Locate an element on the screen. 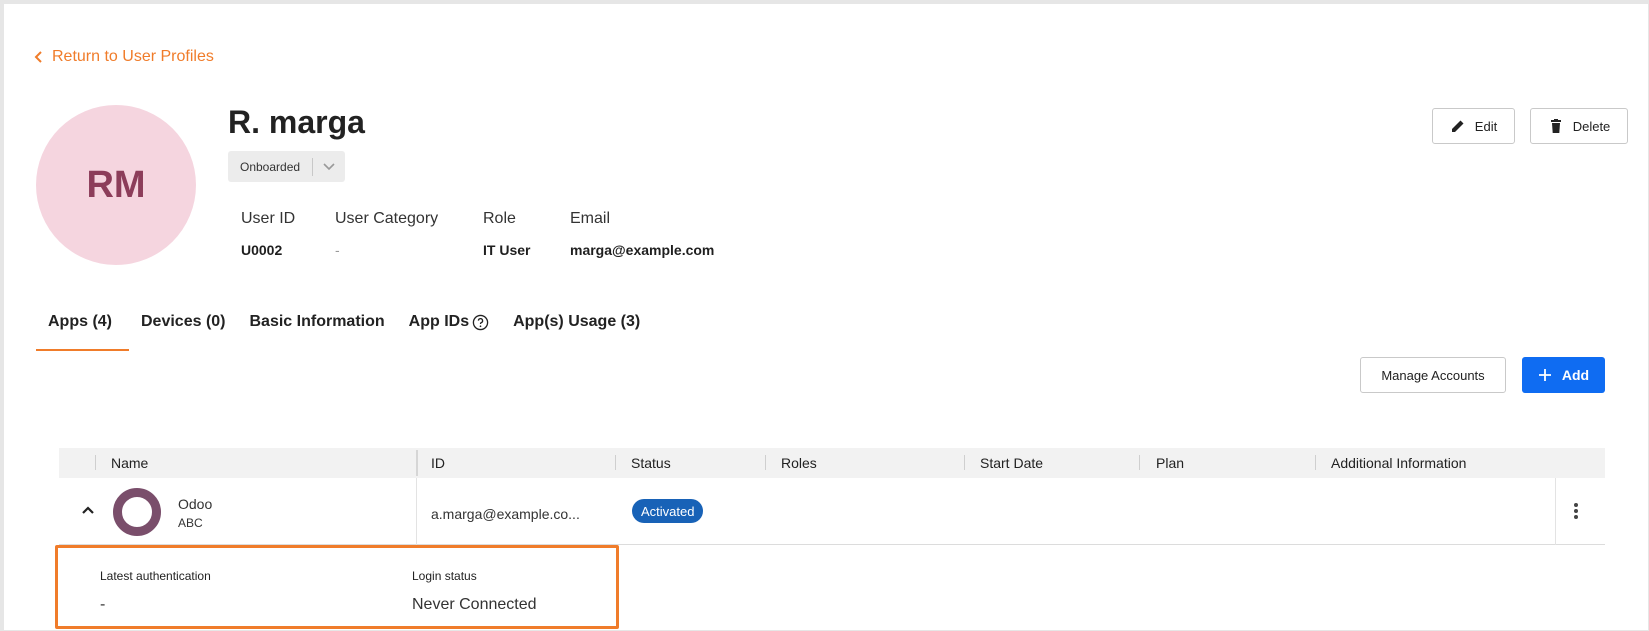 The width and height of the screenshot is (1649, 631). add-button: Add is located at coordinates (1563, 375).